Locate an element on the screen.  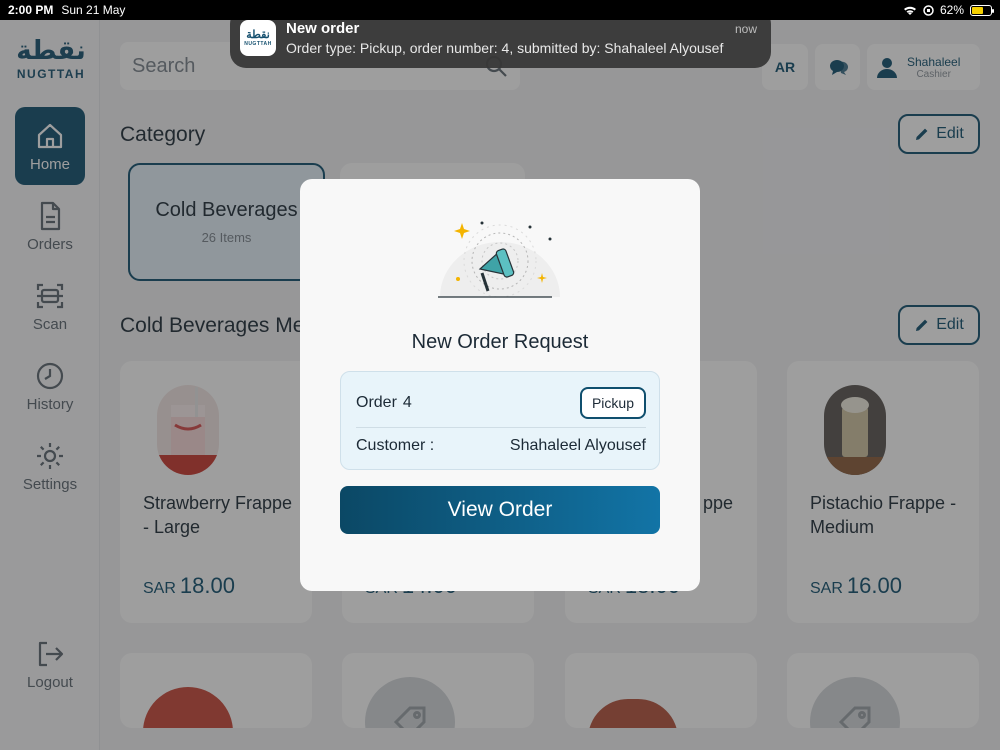
battery-percent: 62% is located at coordinates (951, 10).